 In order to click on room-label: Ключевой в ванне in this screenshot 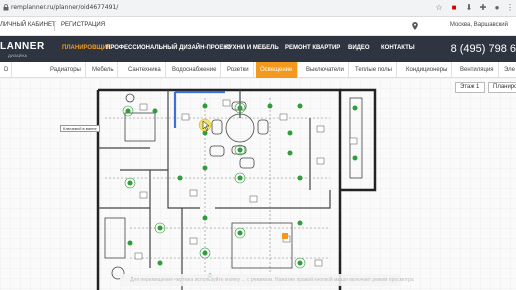, I will do `click(80, 128)`.